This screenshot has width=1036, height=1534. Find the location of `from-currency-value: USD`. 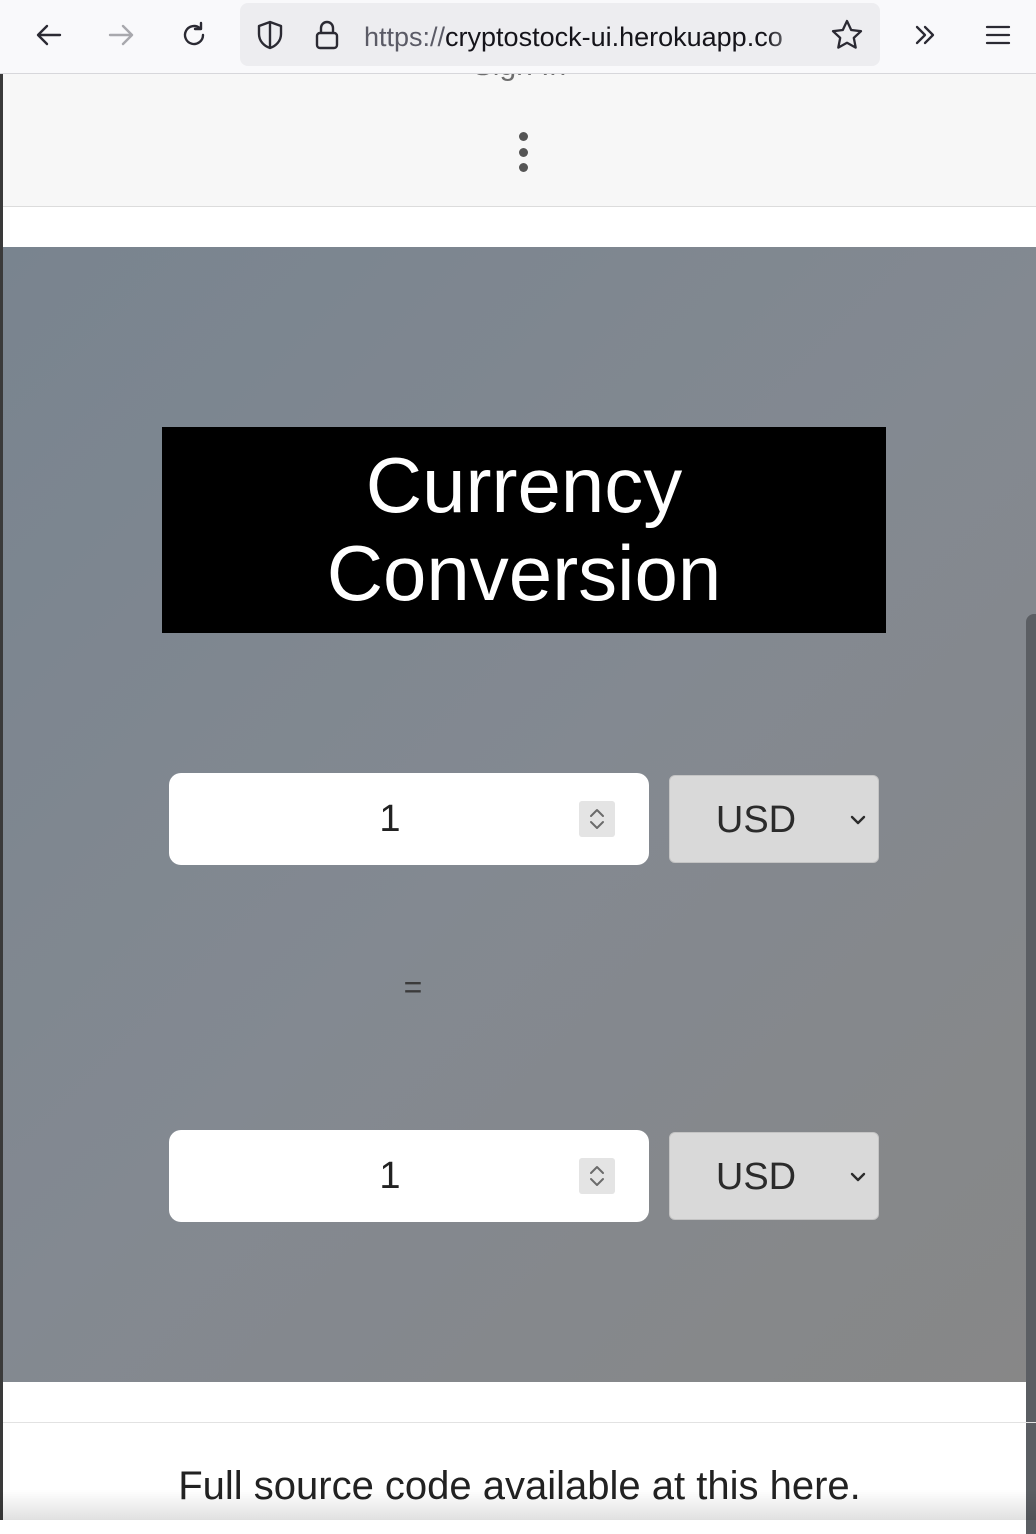

from-currency-value: USD is located at coordinates (756, 820).